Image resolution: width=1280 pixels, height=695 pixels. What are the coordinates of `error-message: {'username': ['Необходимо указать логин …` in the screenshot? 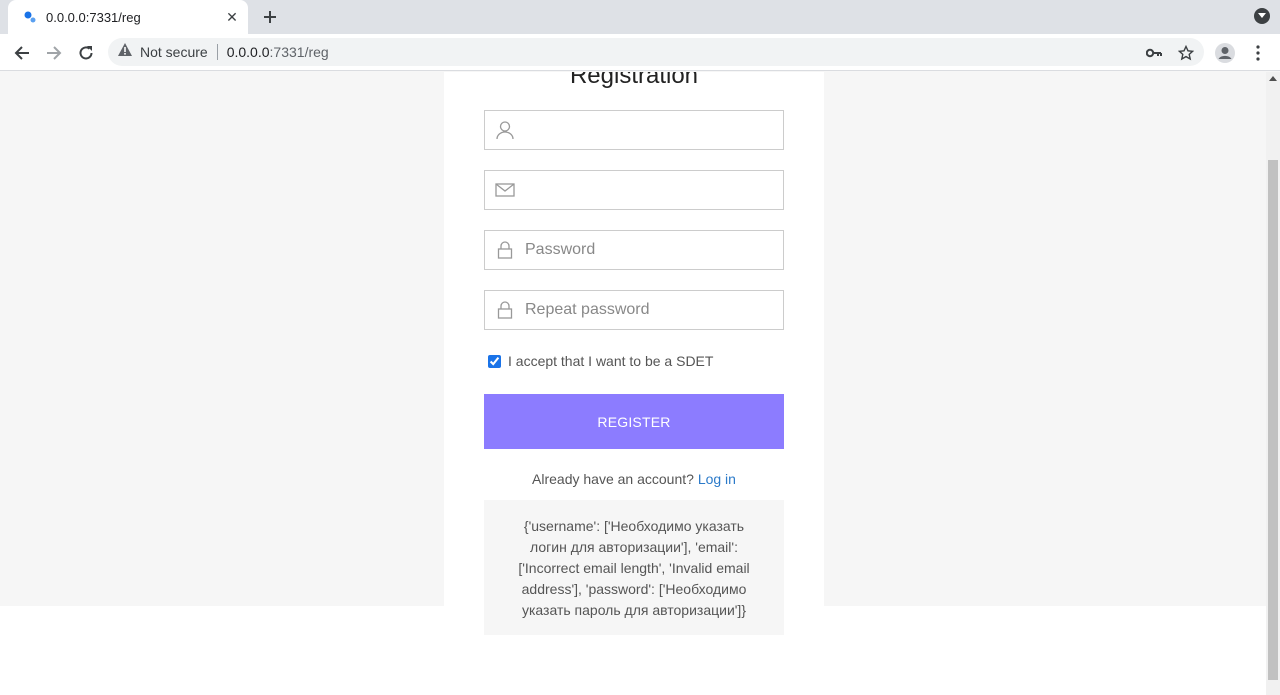 It's located at (634, 567).